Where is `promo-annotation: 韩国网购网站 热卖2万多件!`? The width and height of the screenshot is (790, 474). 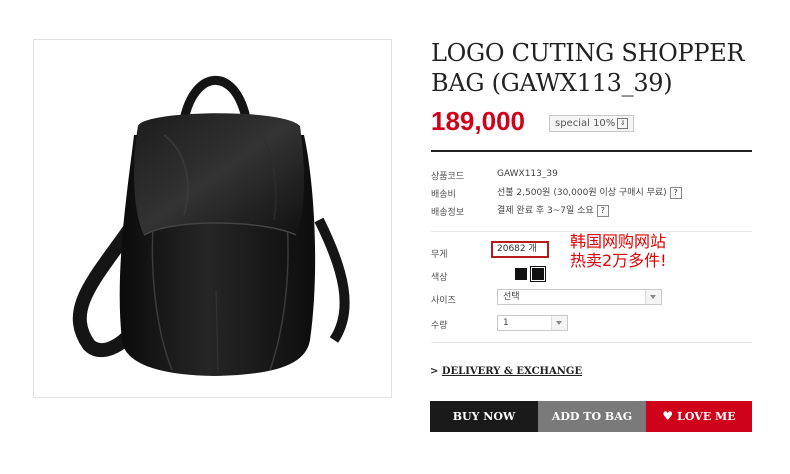
promo-annotation: 韩国网购网站 热卖2万多件! is located at coordinates (618, 251).